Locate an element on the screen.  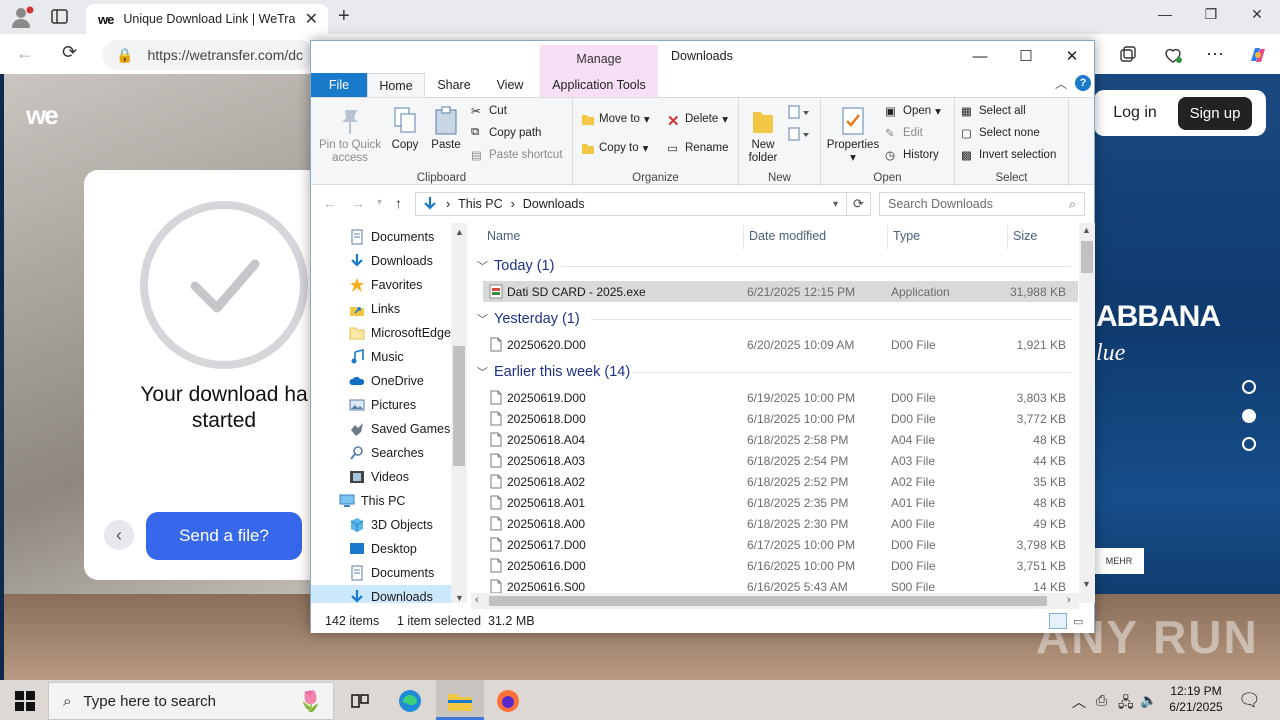
show-hidden-icons-icon: ︿ is located at coordinates (1079, 702).